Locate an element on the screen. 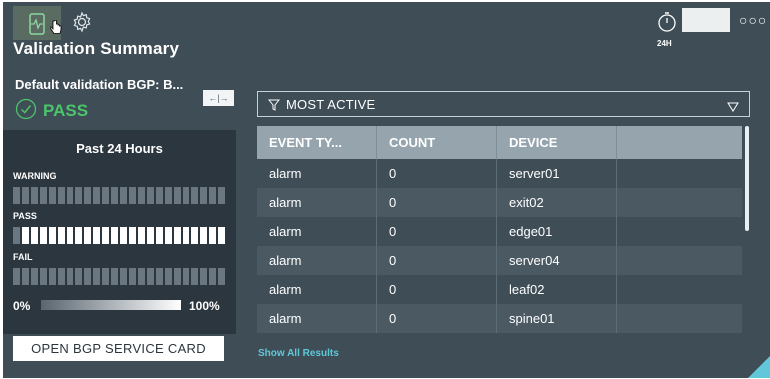 This screenshot has width=770, height=379. table-row: alarm 0 exit02 is located at coordinates (499, 202).